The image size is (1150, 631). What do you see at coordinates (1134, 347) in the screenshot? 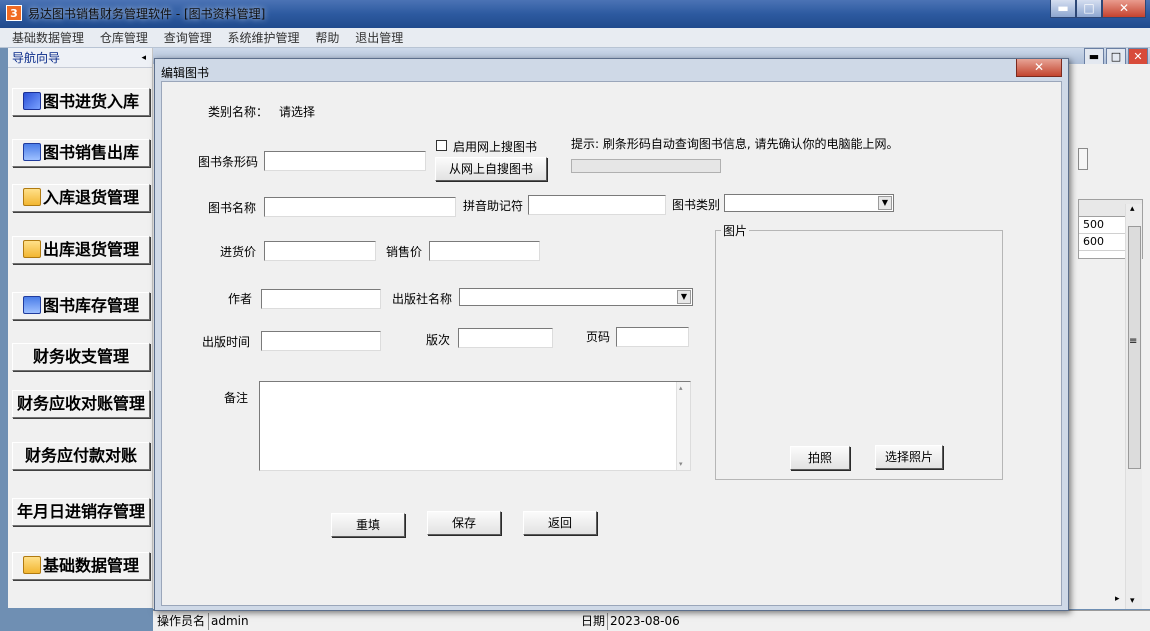
I see `scrollbar-thumb` at bounding box center [1134, 347].